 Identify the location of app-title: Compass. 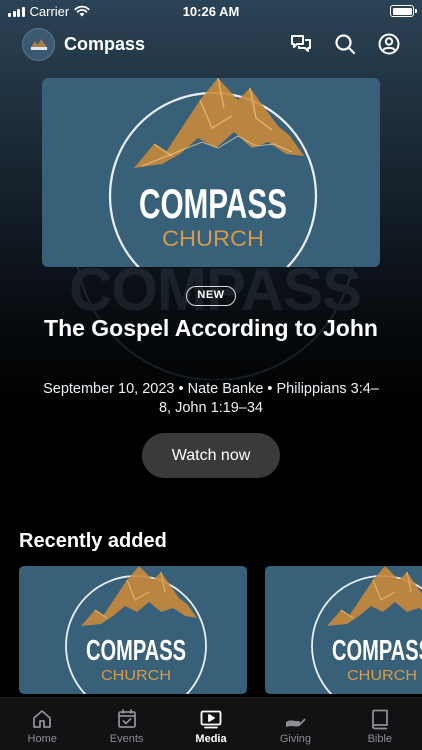
(105, 43).